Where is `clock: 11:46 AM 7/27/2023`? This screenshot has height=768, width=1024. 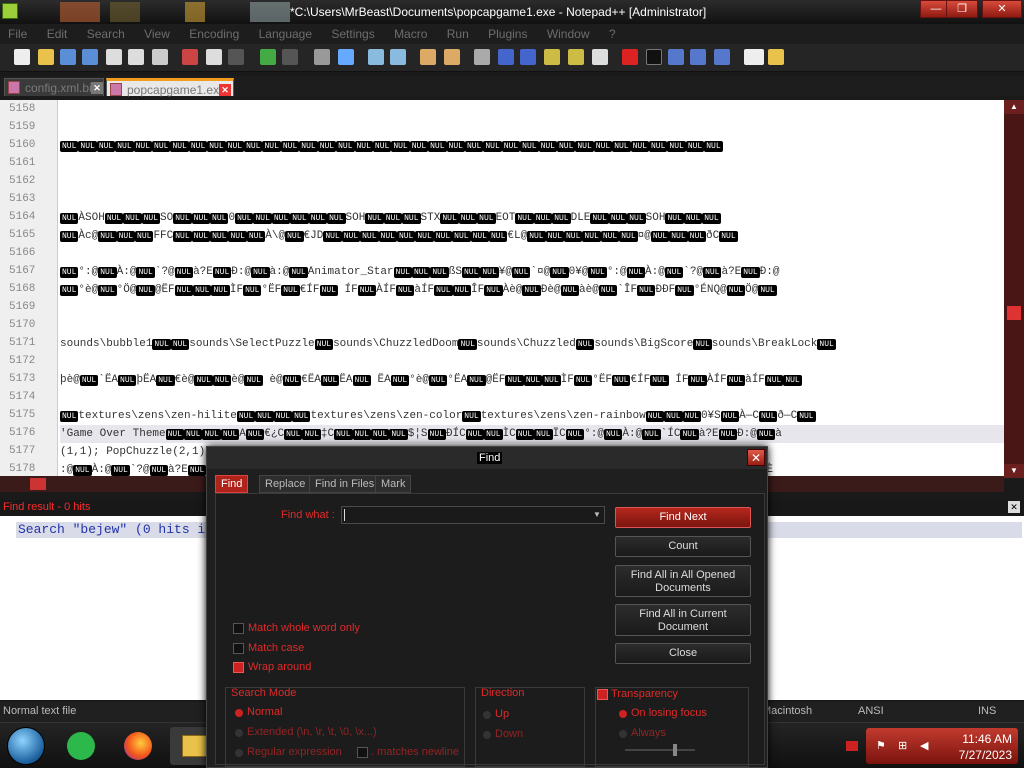 clock: 11:46 AM 7/27/2023 is located at coordinates (985, 747).